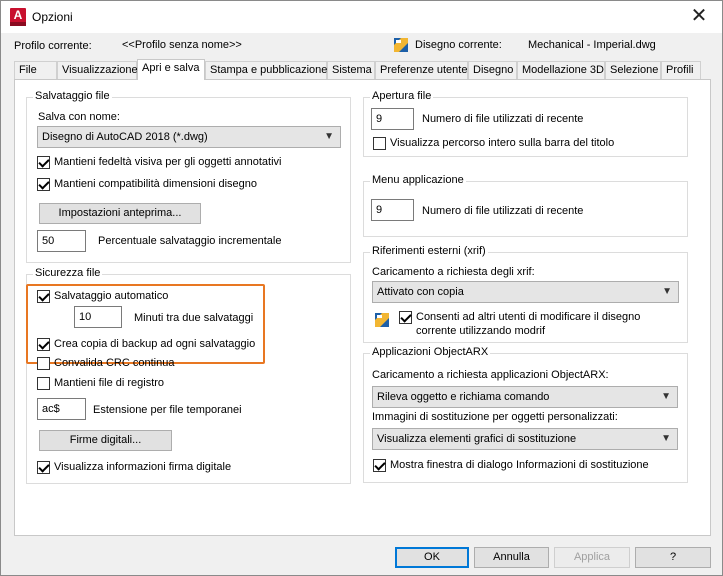 This screenshot has height=576, width=723. I want to click on tab-modellazione-3d: Modellazione 3D, so click(561, 70).